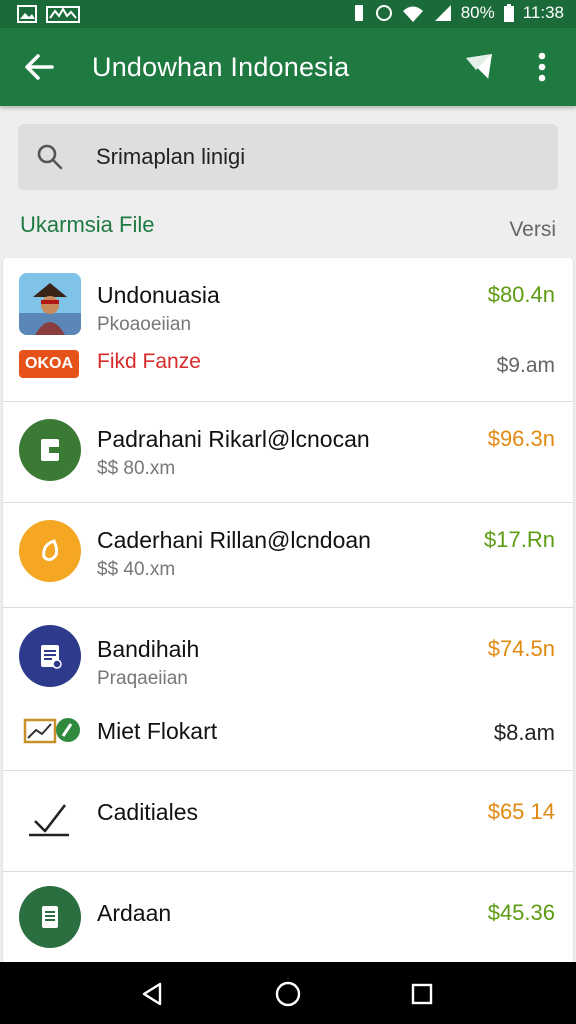 This screenshot has width=576, height=1024. Describe the element at coordinates (158, 295) in the screenshot. I see `item-name: Undonuasia` at that location.